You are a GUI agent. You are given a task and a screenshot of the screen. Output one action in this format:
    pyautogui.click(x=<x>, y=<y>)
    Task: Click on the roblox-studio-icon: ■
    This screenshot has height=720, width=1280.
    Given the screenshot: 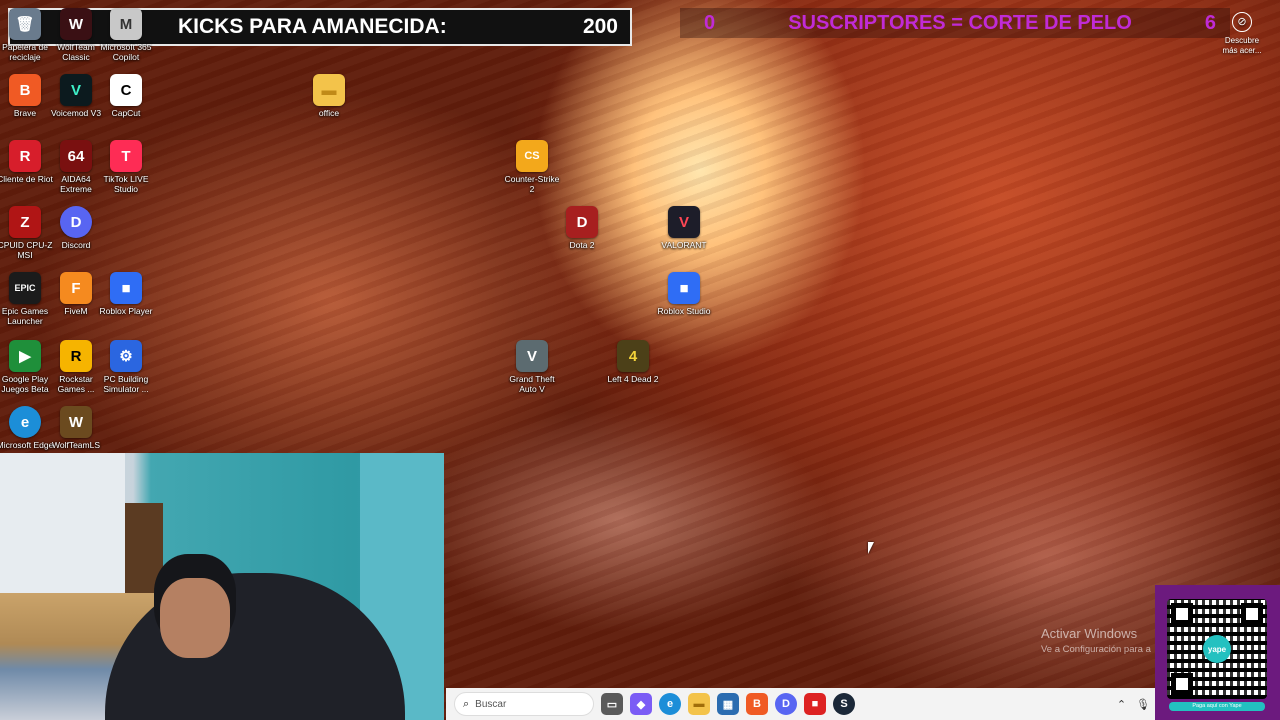 What is the action you would take?
    pyautogui.click(x=684, y=288)
    